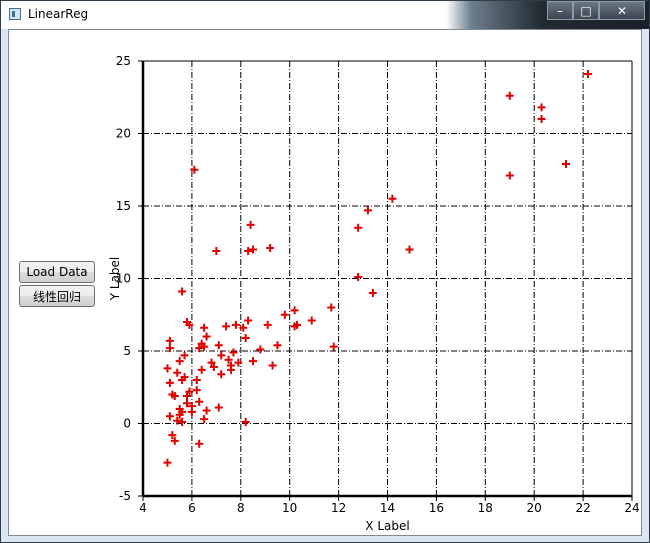  What do you see at coordinates (123, 134) in the screenshot?
I see `y-tick-label: 20` at bounding box center [123, 134].